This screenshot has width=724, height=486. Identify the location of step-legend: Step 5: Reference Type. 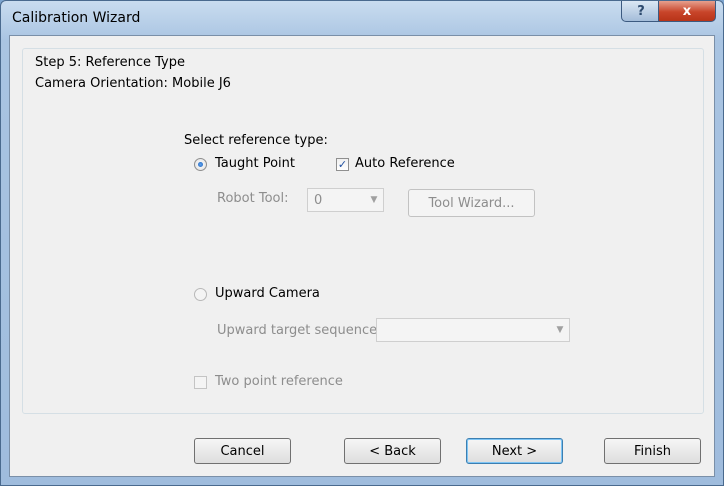
(110, 62).